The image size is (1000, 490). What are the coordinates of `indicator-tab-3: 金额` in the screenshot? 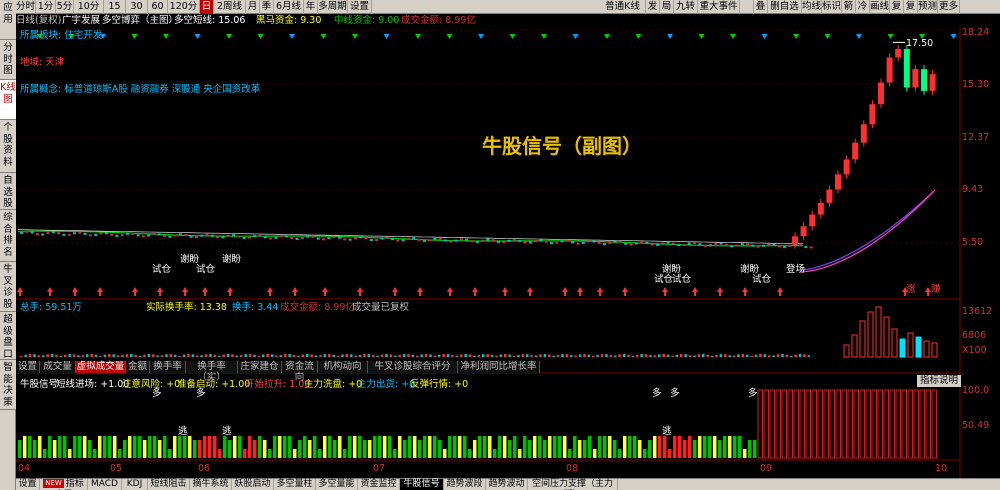 It's located at (138, 367).